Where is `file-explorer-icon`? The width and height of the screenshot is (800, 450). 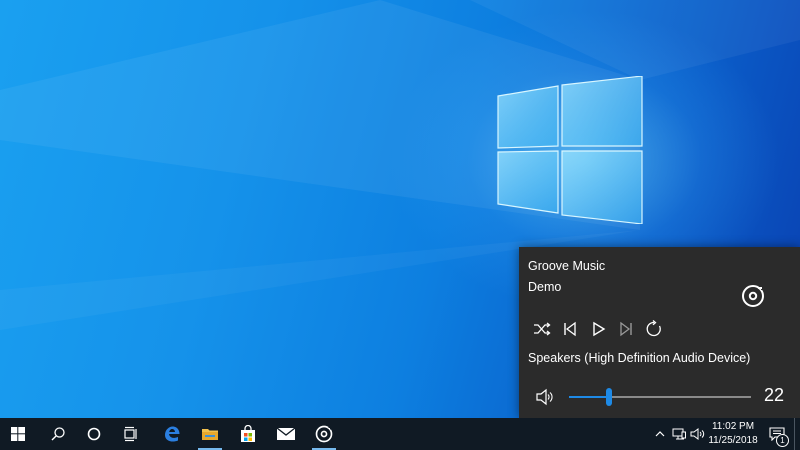
file-explorer-icon is located at coordinates (210, 434).